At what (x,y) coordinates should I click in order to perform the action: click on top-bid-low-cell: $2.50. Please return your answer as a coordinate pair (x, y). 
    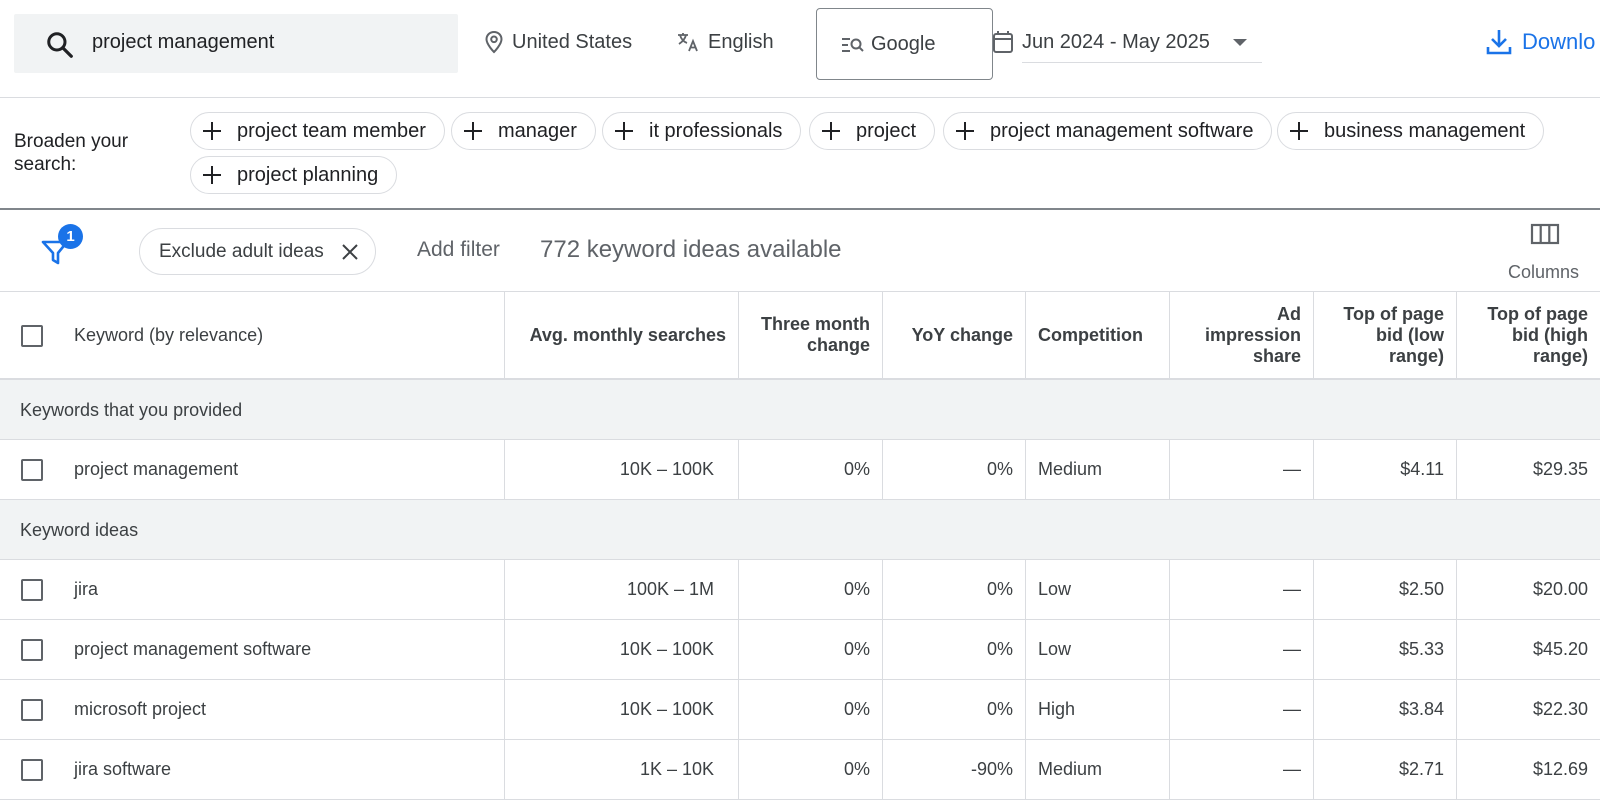
    Looking at the image, I should click on (1385, 589).